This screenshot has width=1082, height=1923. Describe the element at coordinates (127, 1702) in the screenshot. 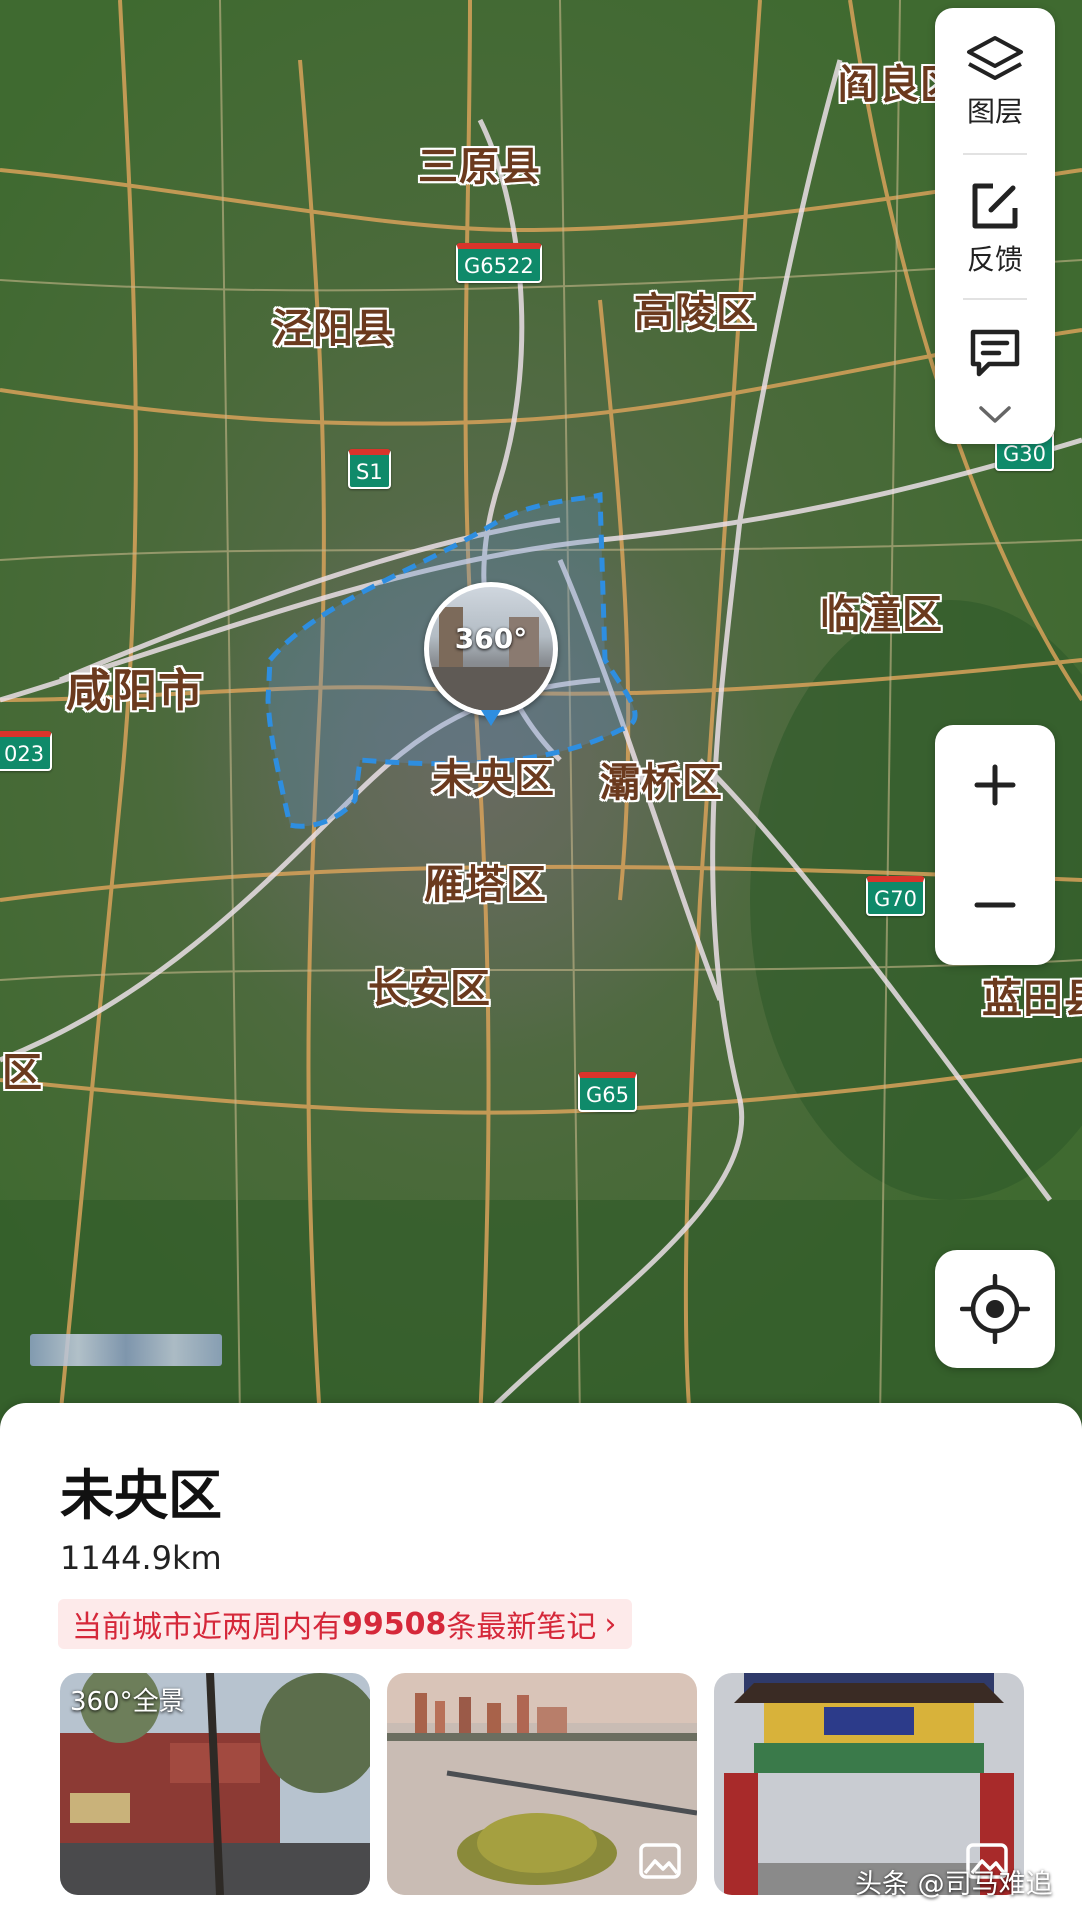

I see `panorama-badge: 360°全景` at that location.